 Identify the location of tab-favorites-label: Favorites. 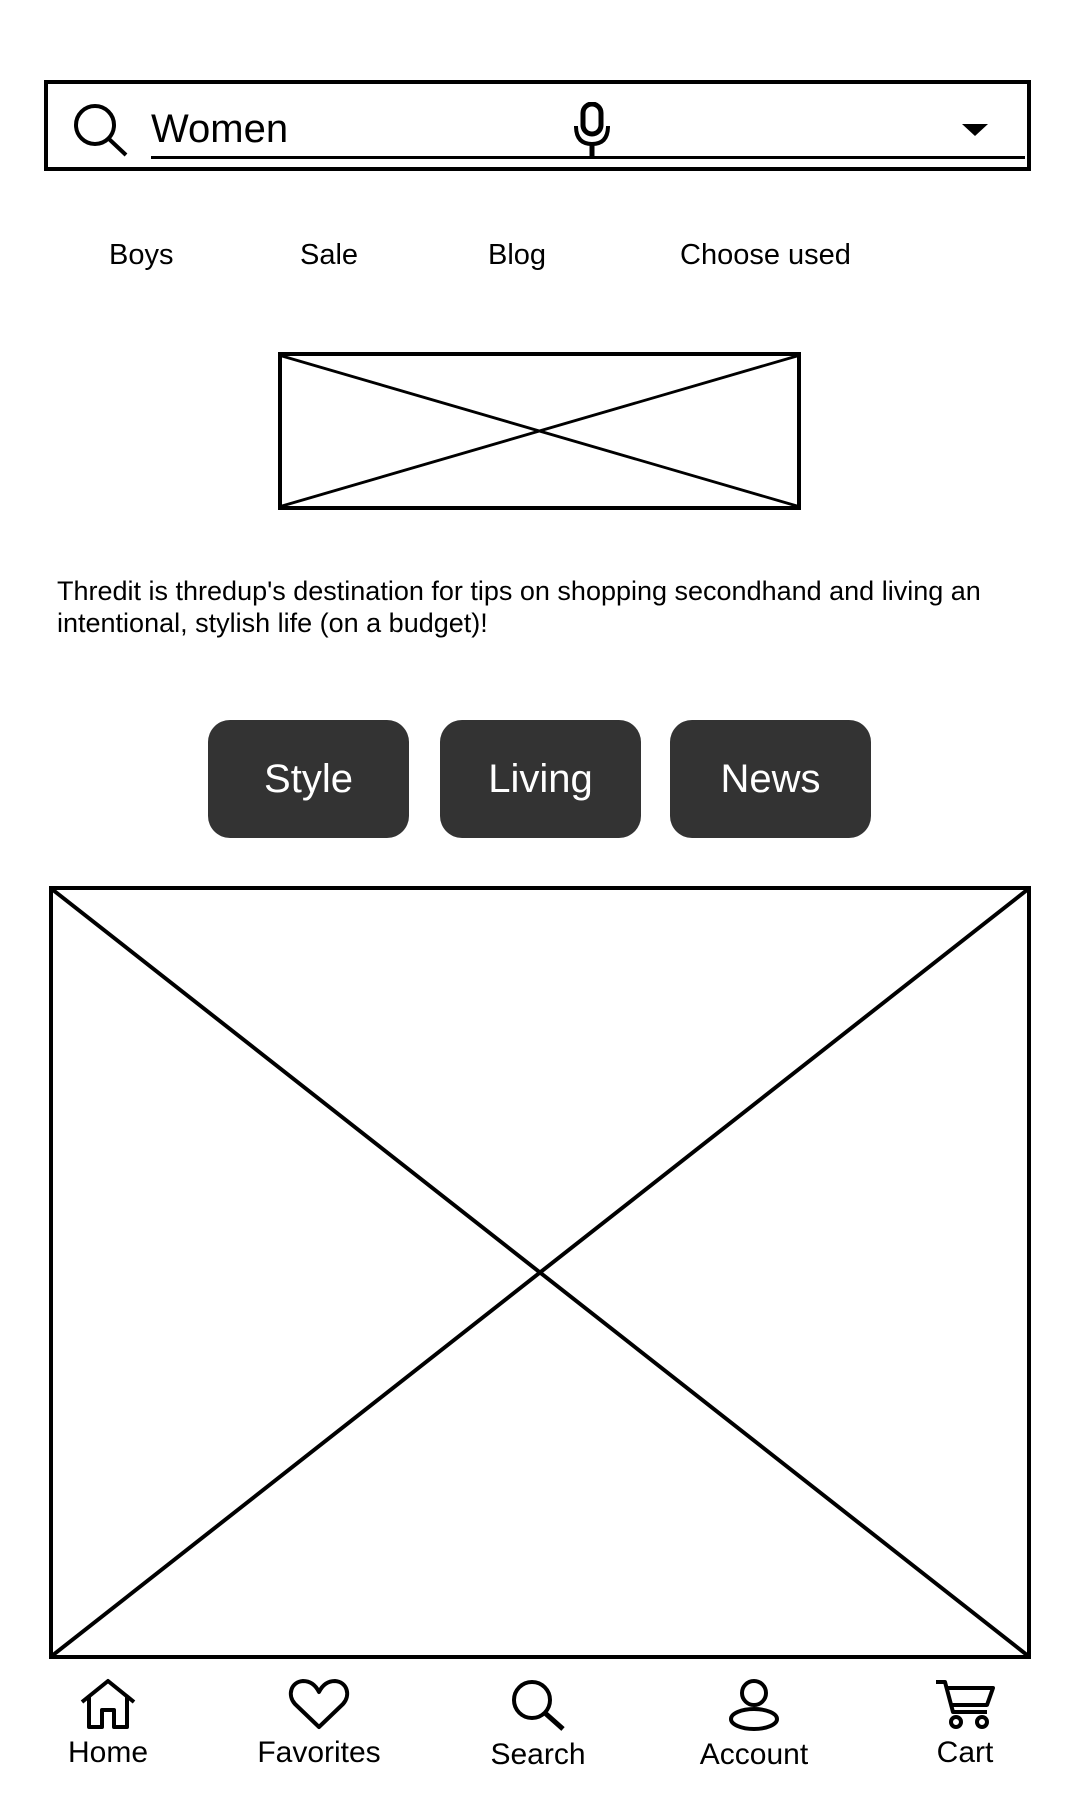
(319, 1752).